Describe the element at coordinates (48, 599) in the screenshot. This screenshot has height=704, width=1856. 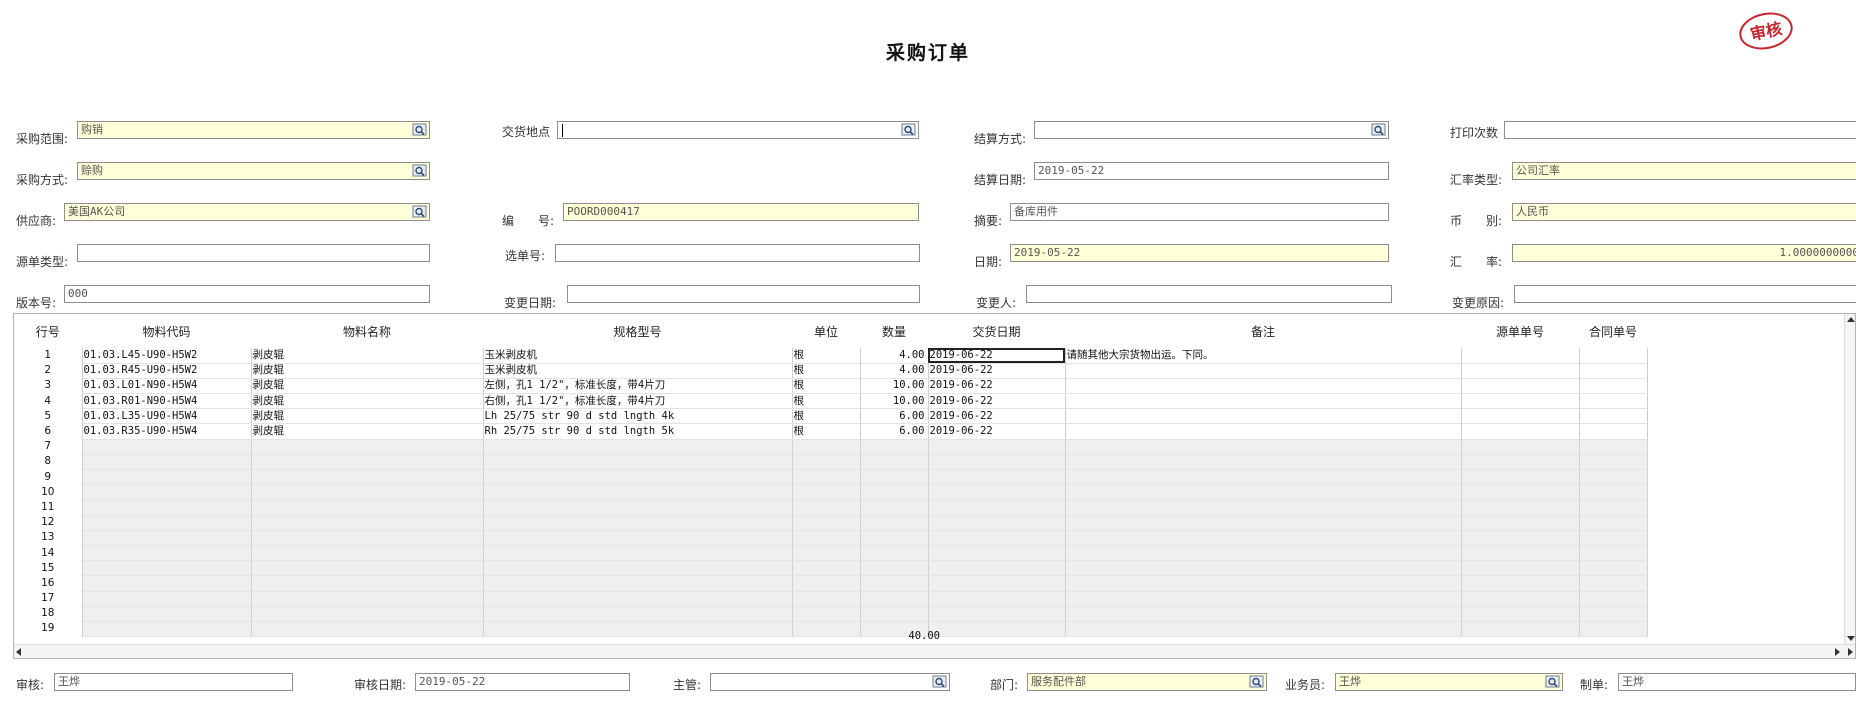
I see `line-no-cell: 17` at that location.